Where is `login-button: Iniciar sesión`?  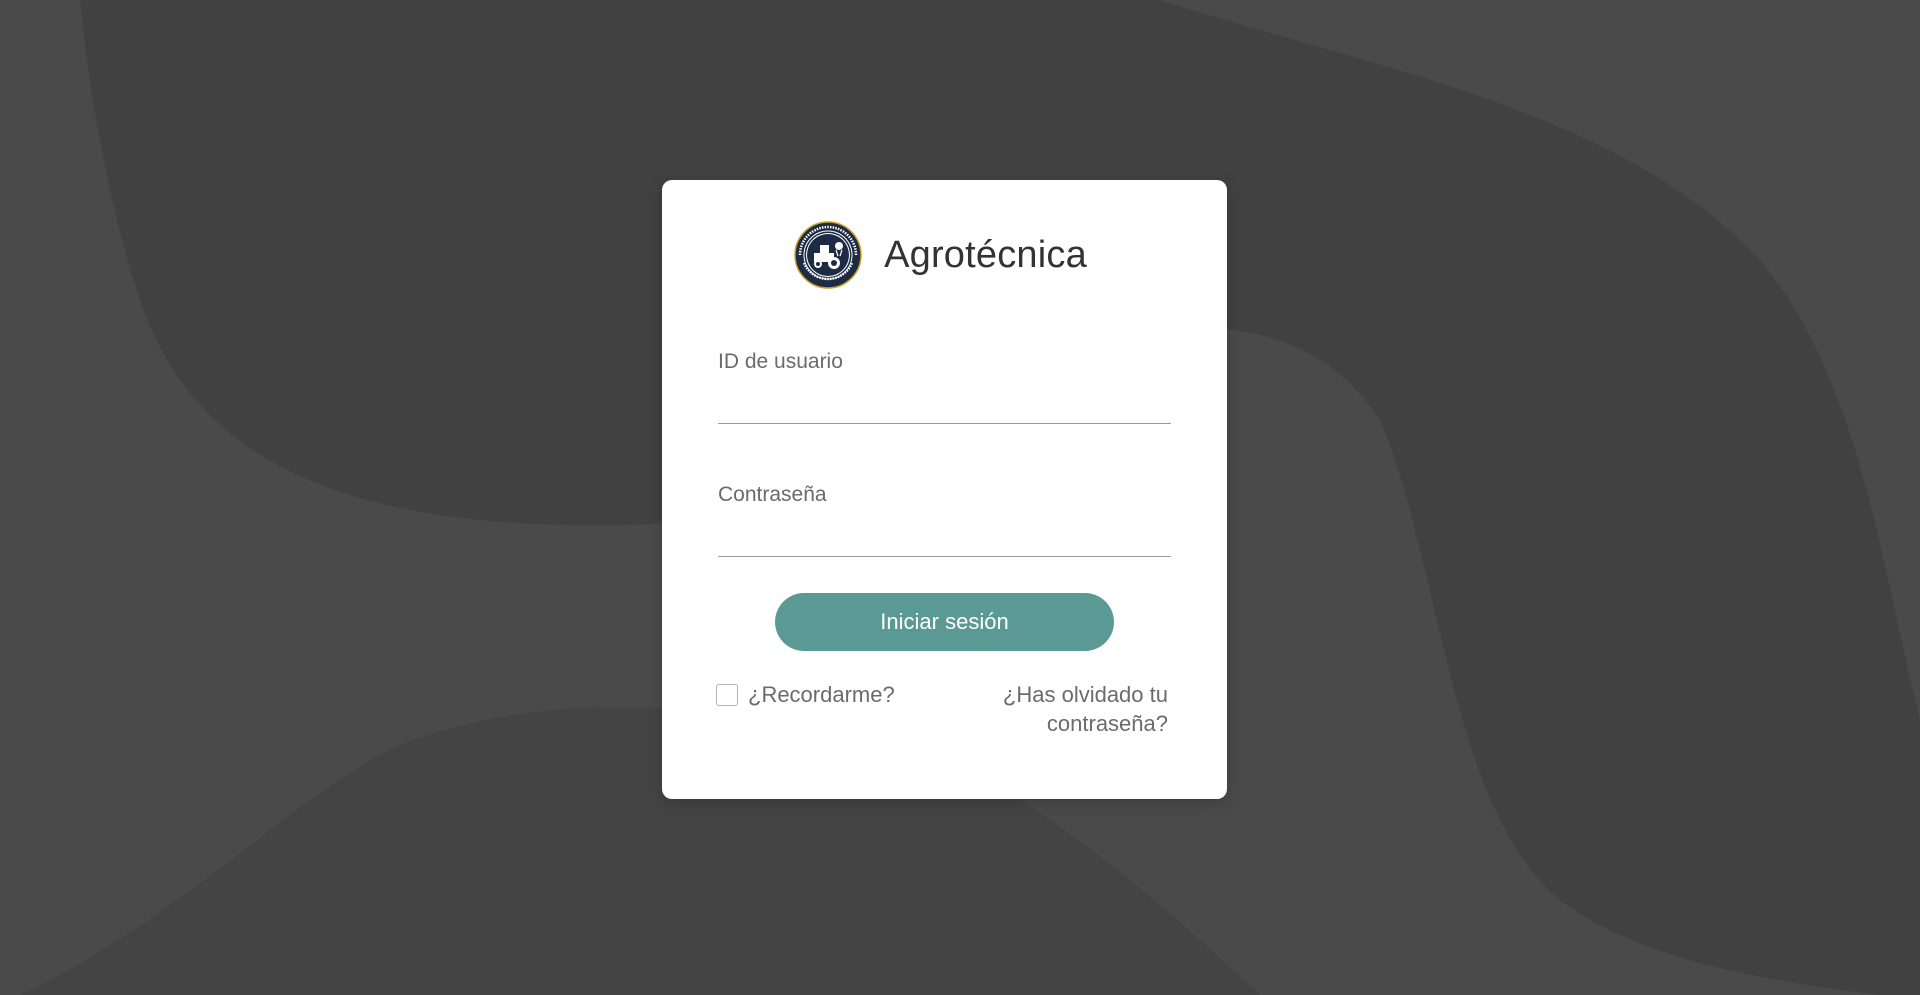
login-button: Iniciar sesión is located at coordinates (944, 622).